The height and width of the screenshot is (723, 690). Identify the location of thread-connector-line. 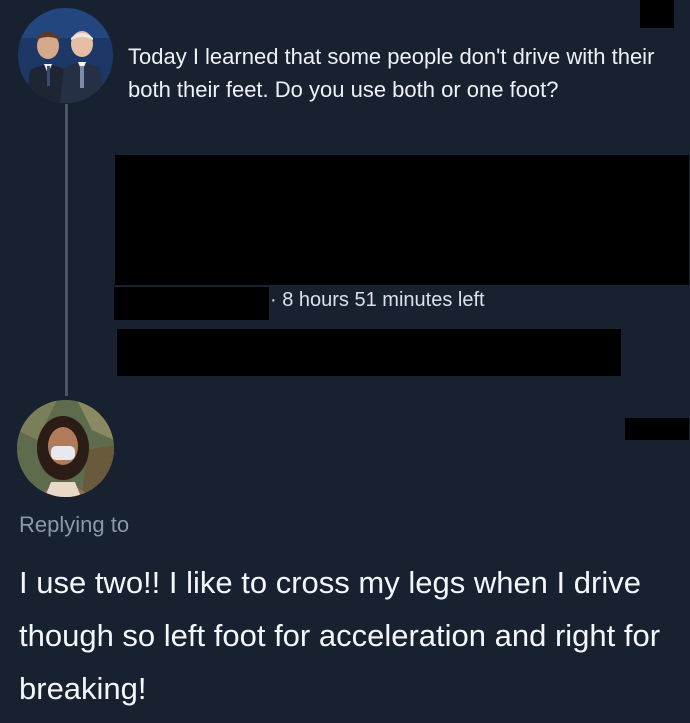
(66, 250).